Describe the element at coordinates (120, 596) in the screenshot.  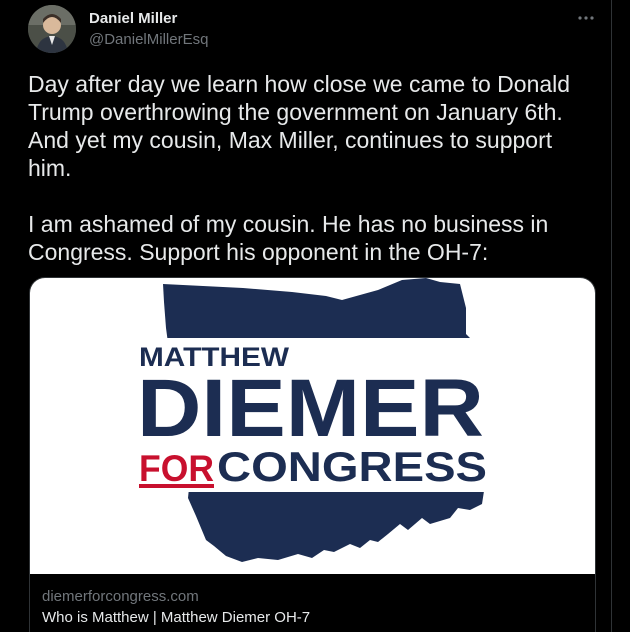
I see `card-domain: diemerforcongress.com` at that location.